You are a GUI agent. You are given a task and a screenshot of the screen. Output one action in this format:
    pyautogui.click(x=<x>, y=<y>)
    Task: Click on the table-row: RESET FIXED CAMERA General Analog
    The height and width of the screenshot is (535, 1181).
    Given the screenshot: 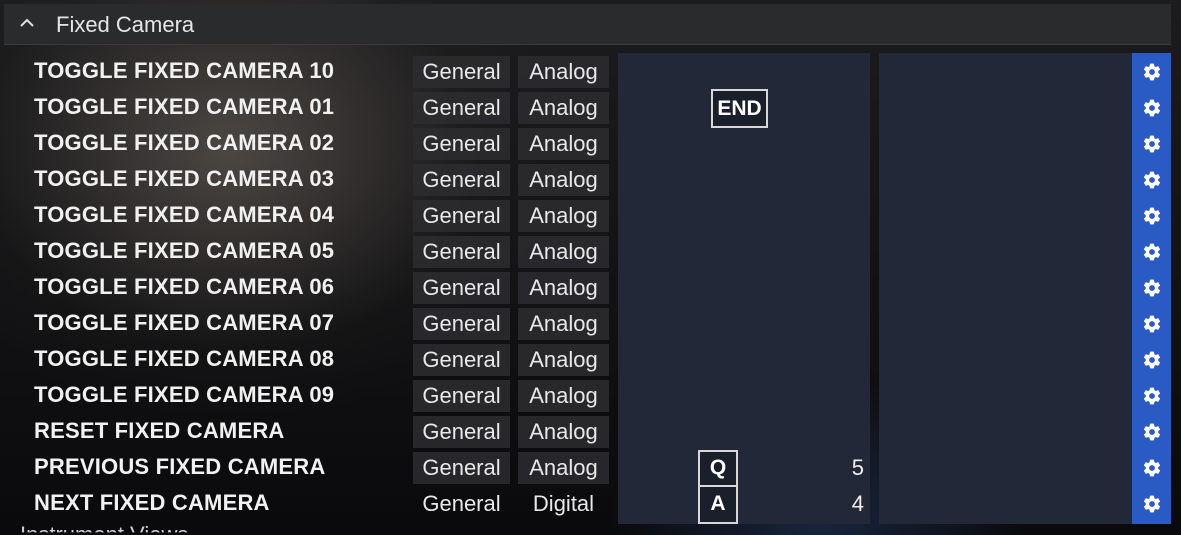 What is the action you would take?
    pyautogui.click(x=590, y=432)
    